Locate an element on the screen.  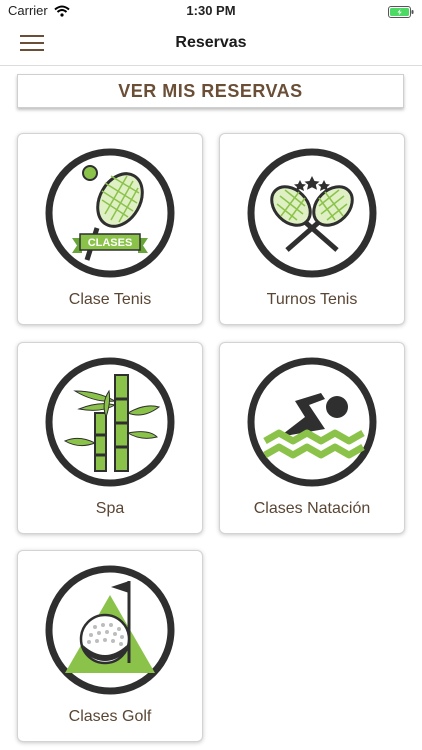
card-turnos-tenis: Turnos Tenis is located at coordinates (312, 229).